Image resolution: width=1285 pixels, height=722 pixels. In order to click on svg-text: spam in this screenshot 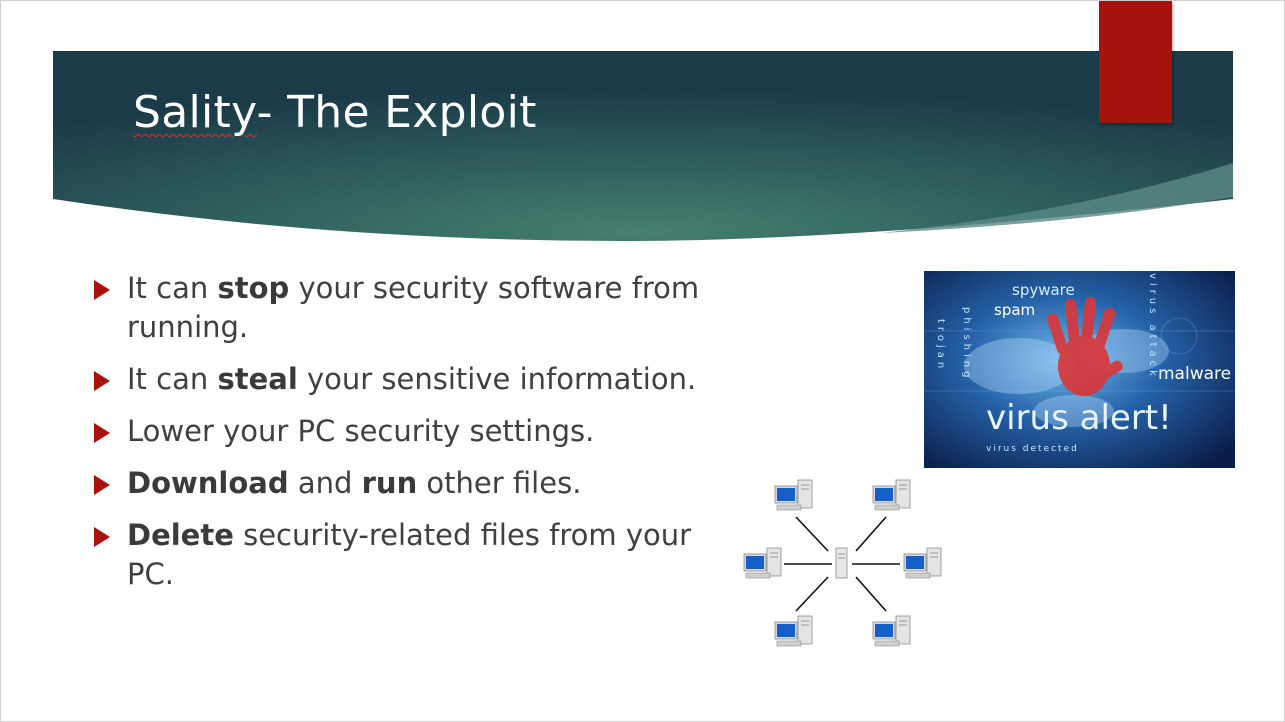, I will do `click(1014, 310)`.